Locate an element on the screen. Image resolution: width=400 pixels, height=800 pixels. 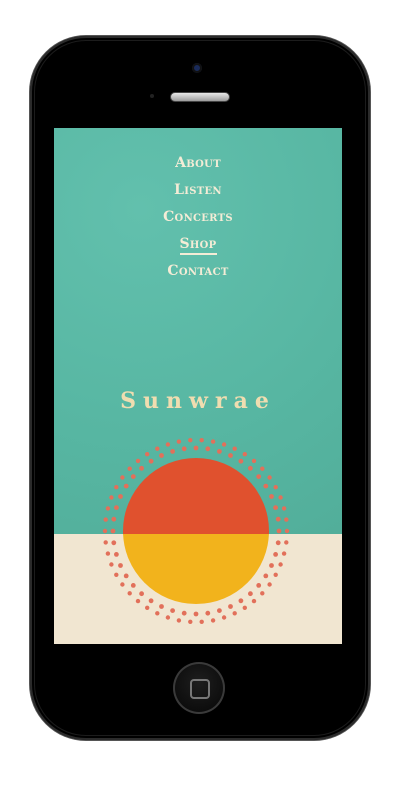
nav-item-concerts: Concerts is located at coordinates (198, 217).